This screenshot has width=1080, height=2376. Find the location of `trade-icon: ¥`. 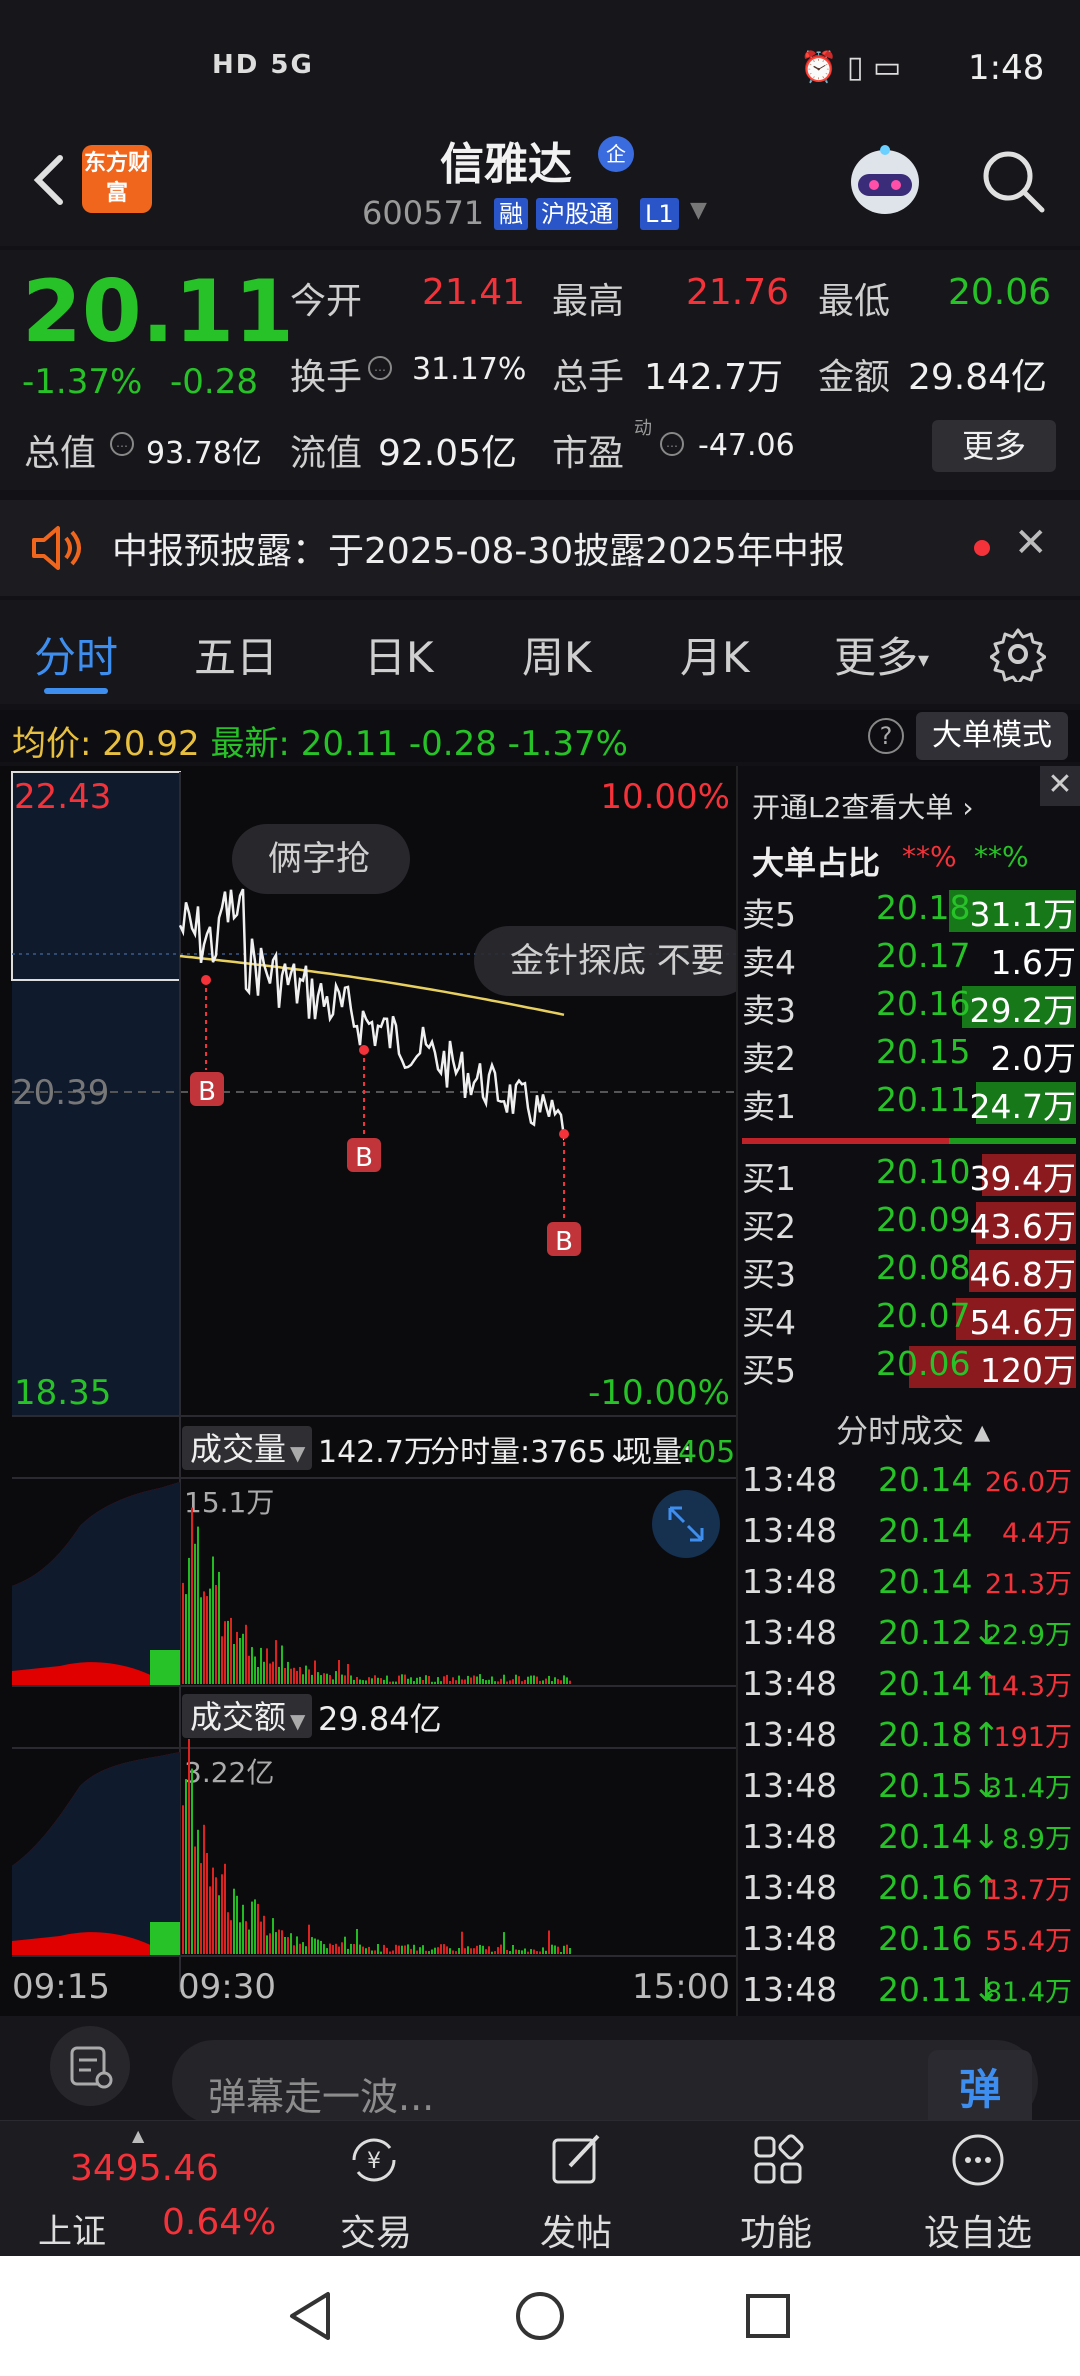

trade-icon: ¥ is located at coordinates (374, 2160).